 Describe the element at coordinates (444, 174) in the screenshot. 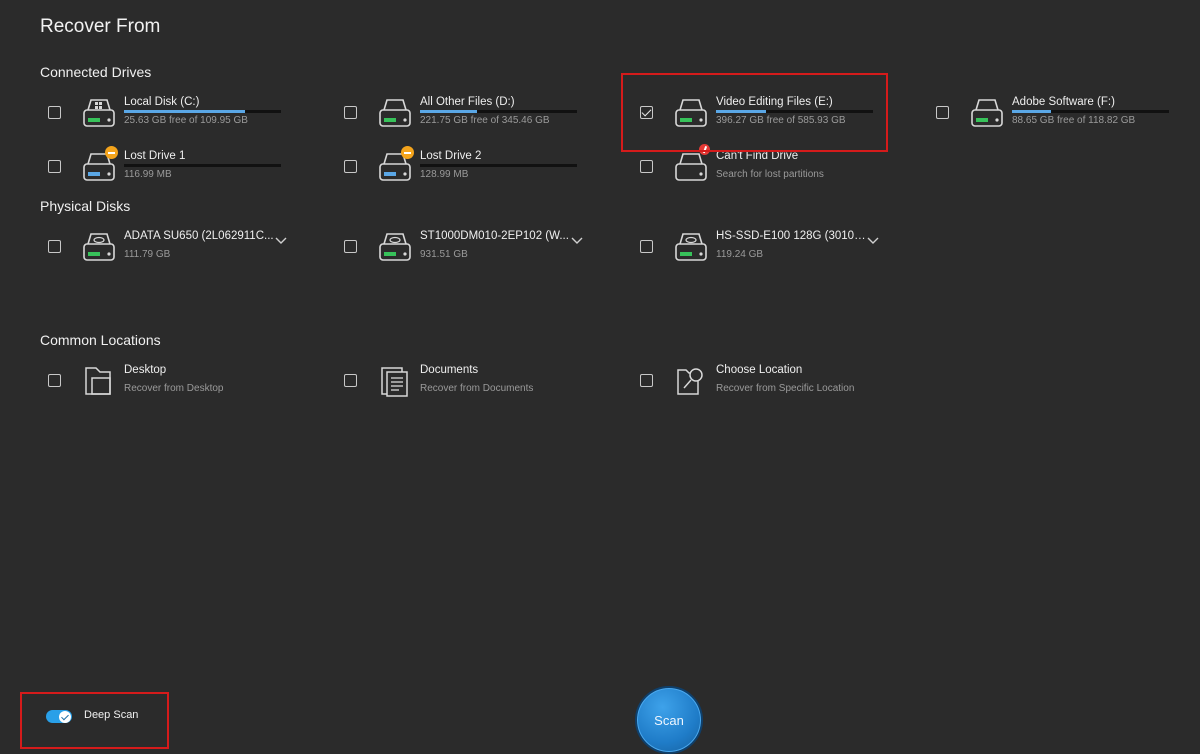

I see `lost-drive-2-size: 128.99 MB` at that location.